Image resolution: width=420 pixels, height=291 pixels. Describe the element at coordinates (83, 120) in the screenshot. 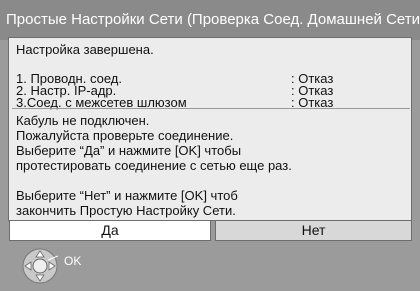

I see `message-line: Кабуль не подключен.` at that location.